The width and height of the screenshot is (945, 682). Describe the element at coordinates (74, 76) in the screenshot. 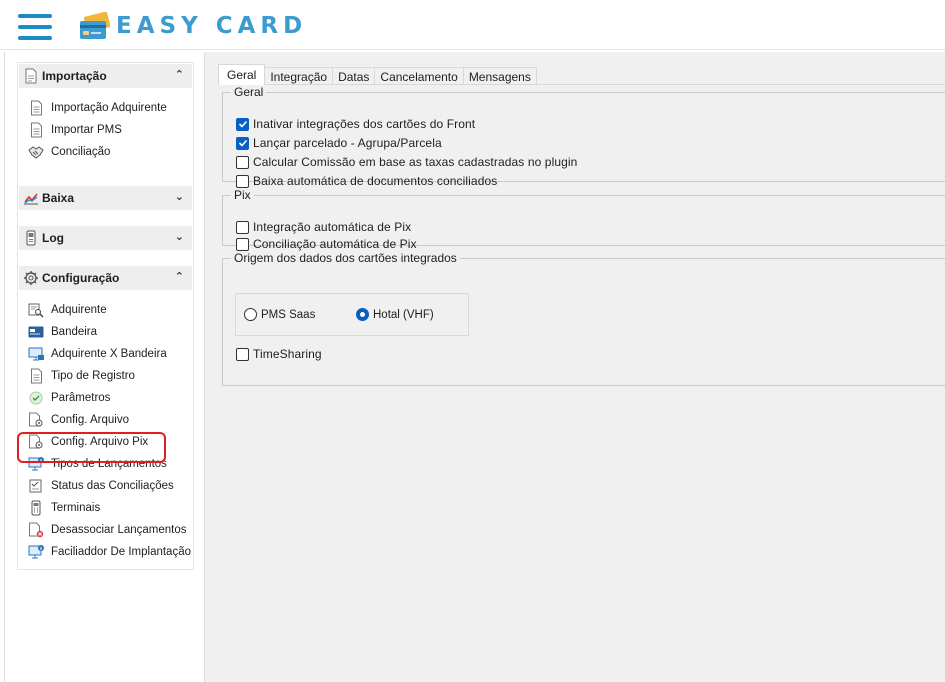

I see `sidebar-group-label: Importação` at that location.